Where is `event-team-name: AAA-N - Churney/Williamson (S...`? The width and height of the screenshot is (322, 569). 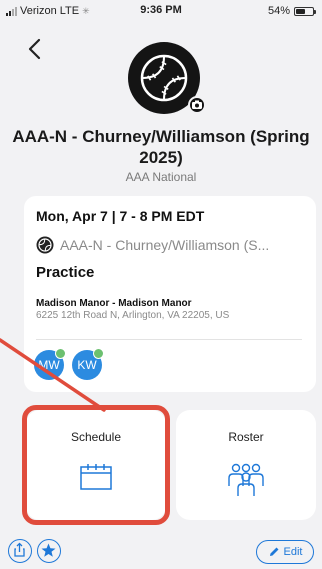
event-team-name: AAA-N - Churney/Williamson (S... is located at coordinates (165, 245).